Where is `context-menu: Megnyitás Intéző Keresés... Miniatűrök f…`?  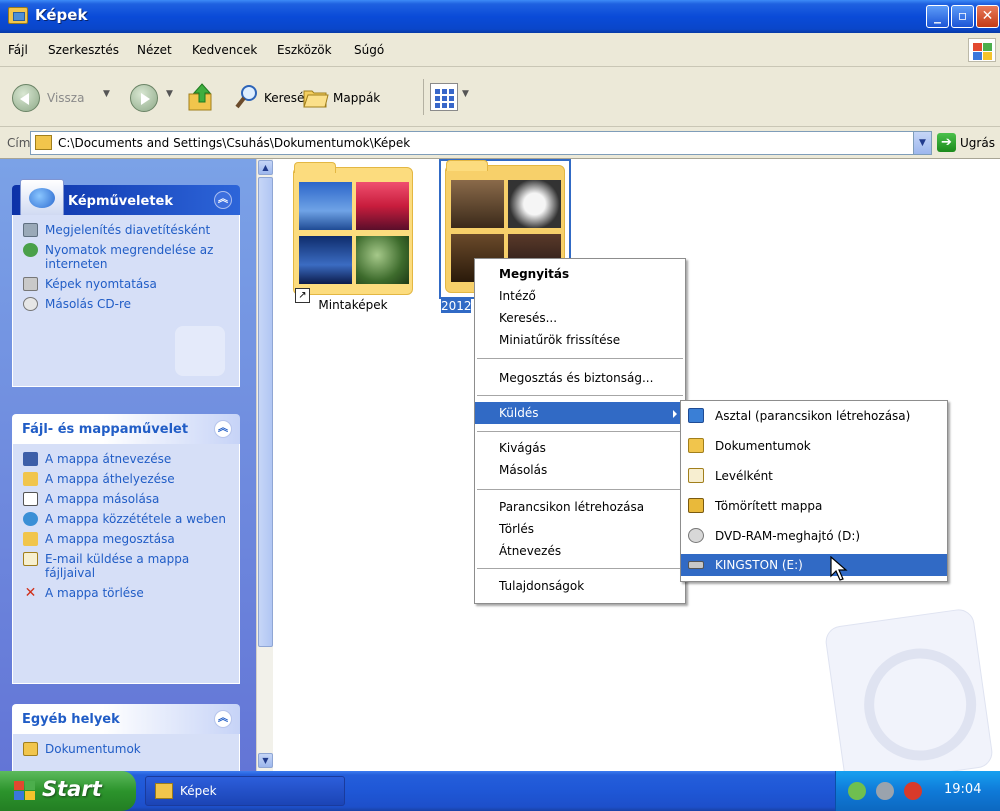
context-menu: Megnyitás Intéző Keresés... Miniatűrök f… is located at coordinates (580, 431).